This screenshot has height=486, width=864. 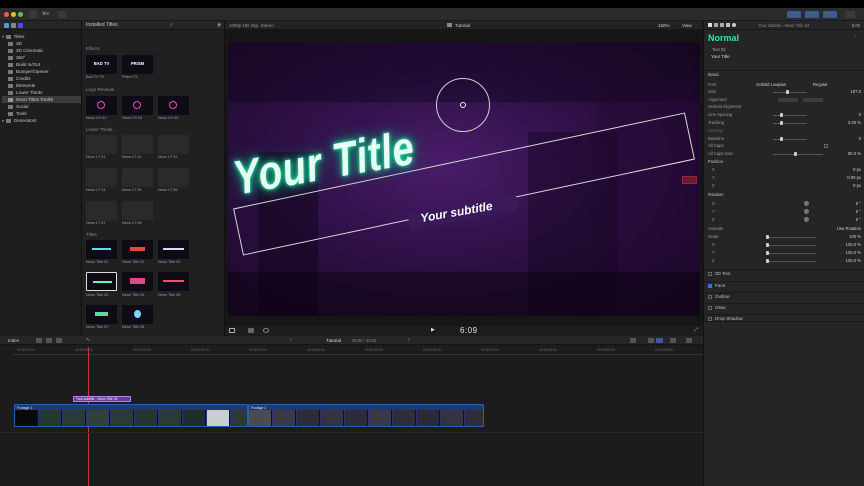 What do you see at coordinates (28, 71) in the screenshot?
I see `sidebar-item-bumper: Bumper/Opener` at bounding box center [28, 71].